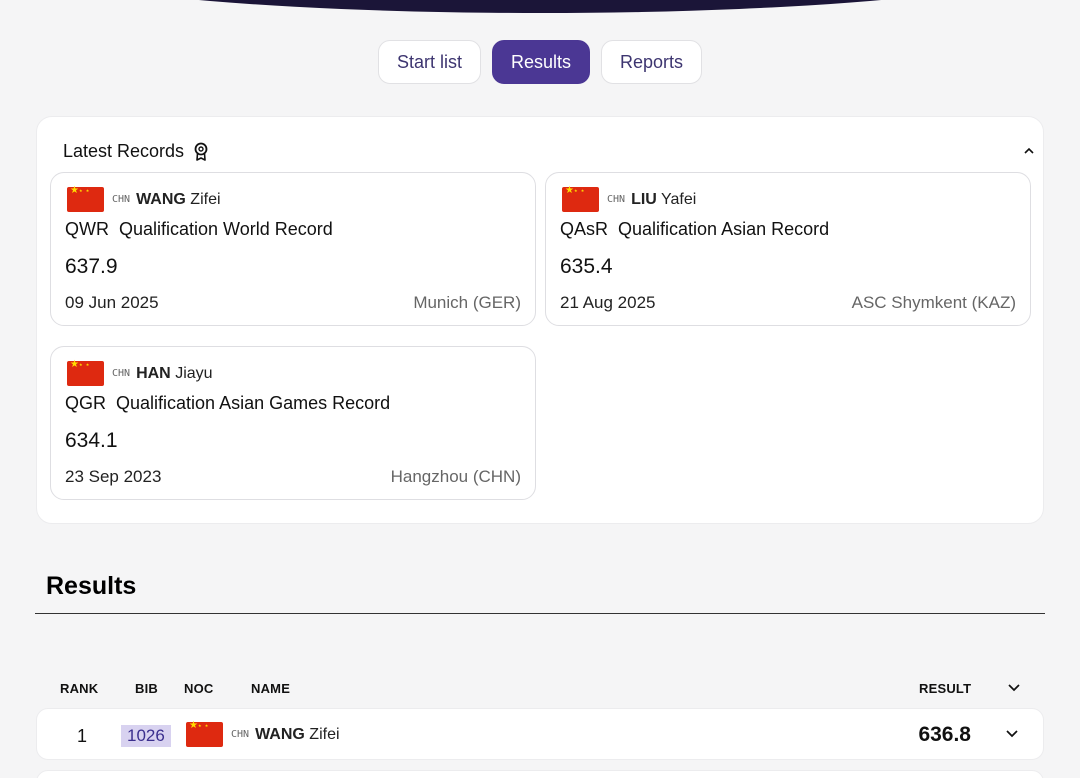 The width and height of the screenshot is (1080, 778). I want to click on record-code: QWR, so click(87, 229).